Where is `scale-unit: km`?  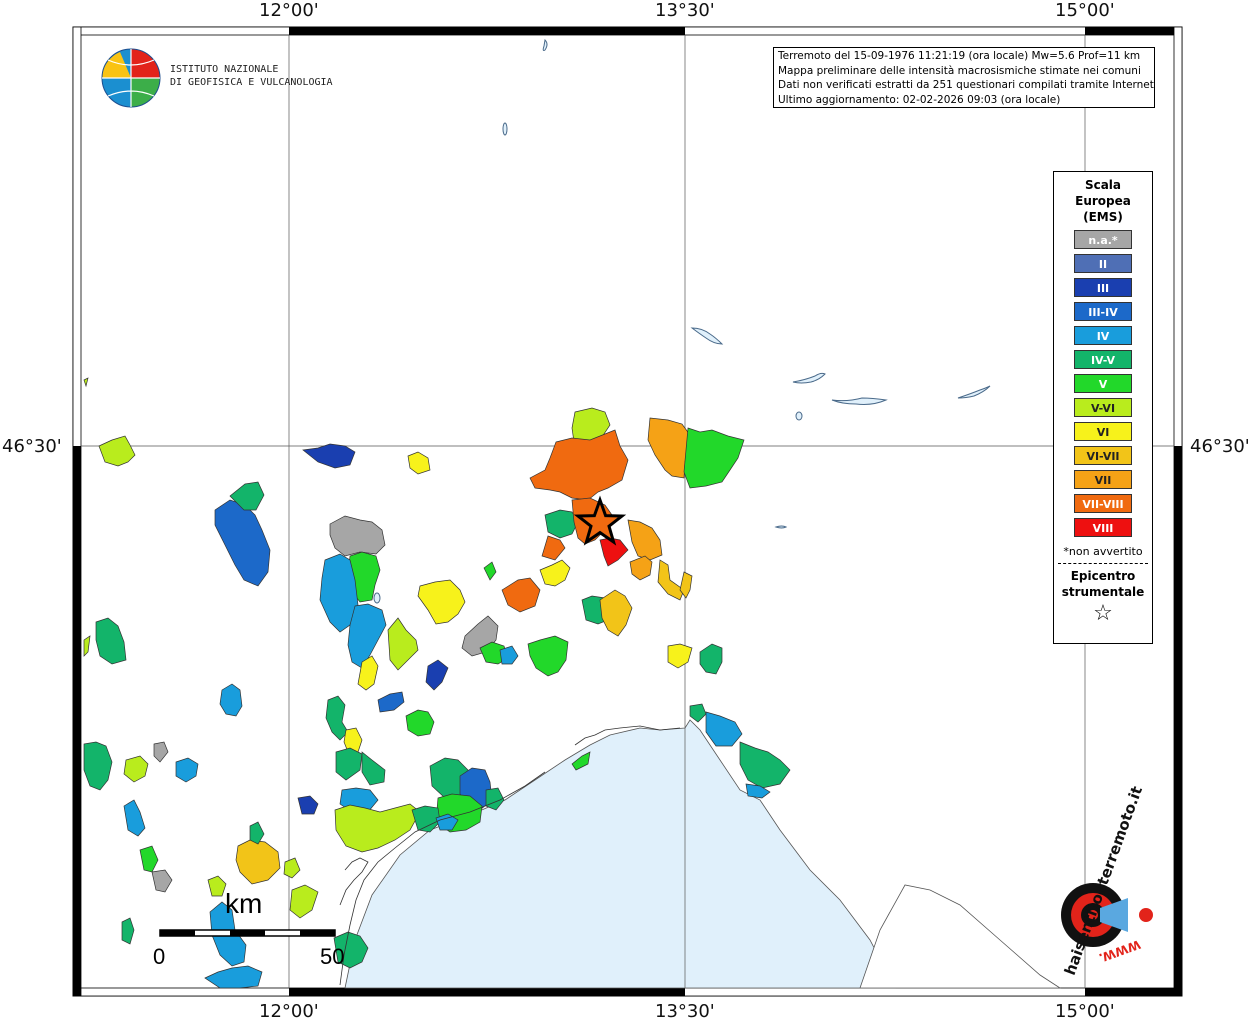 scale-unit: km is located at coordinates (244, 903).